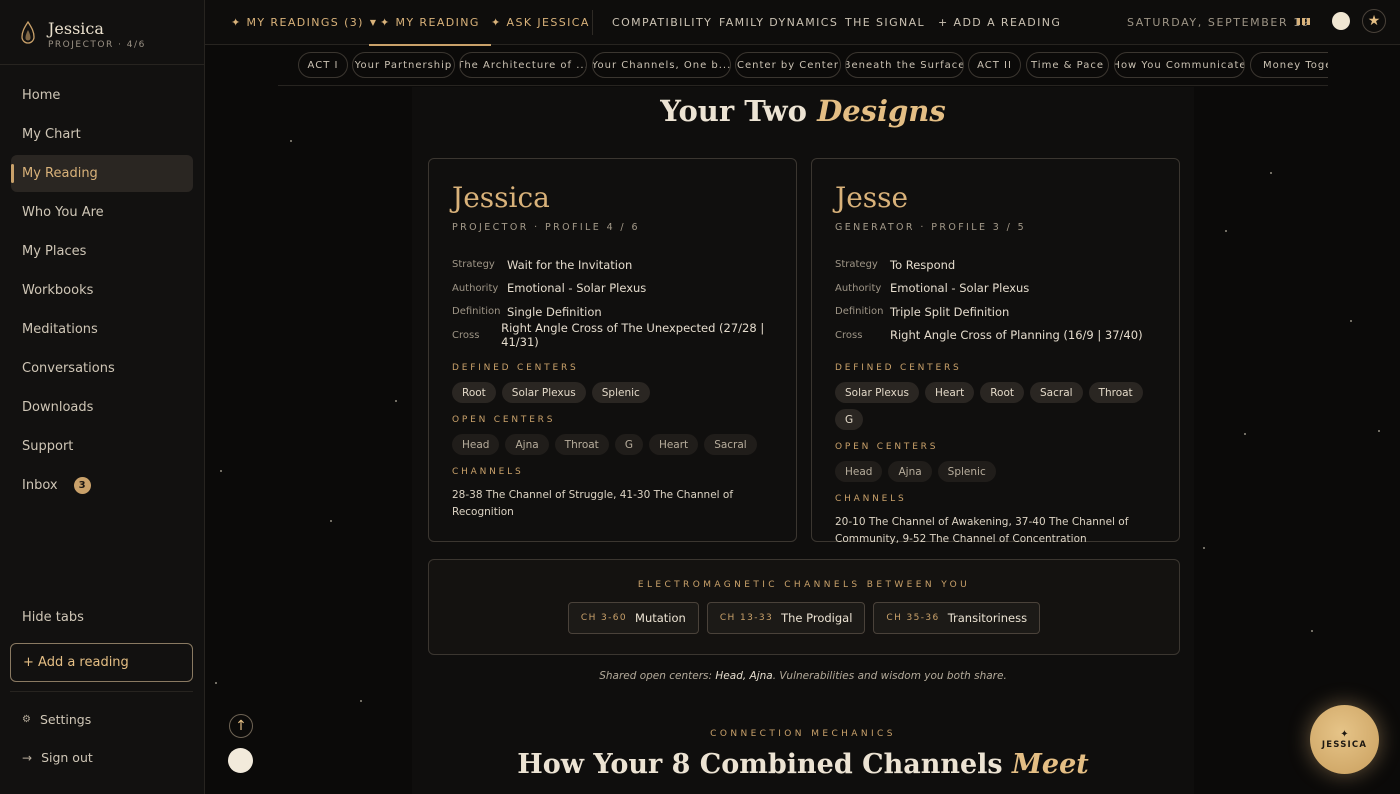  I want to click on attribute-label: Cross, so click(849, 335).